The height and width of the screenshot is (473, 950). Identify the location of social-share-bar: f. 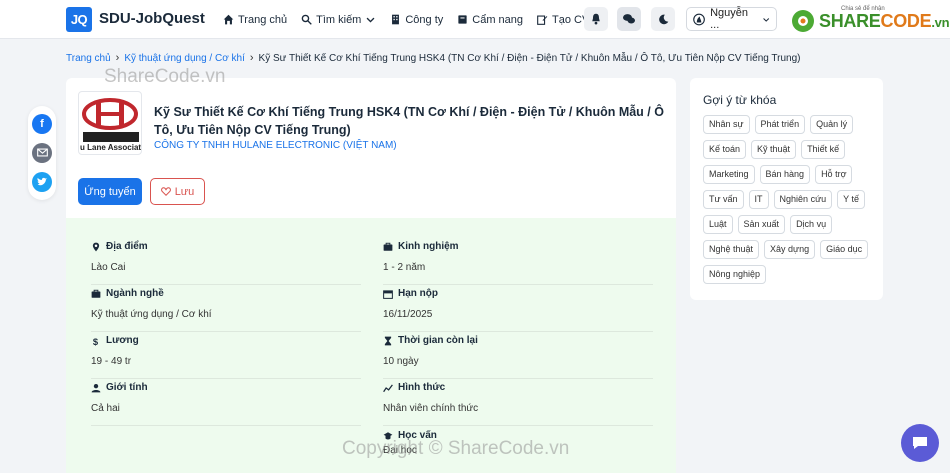
(42, 153).